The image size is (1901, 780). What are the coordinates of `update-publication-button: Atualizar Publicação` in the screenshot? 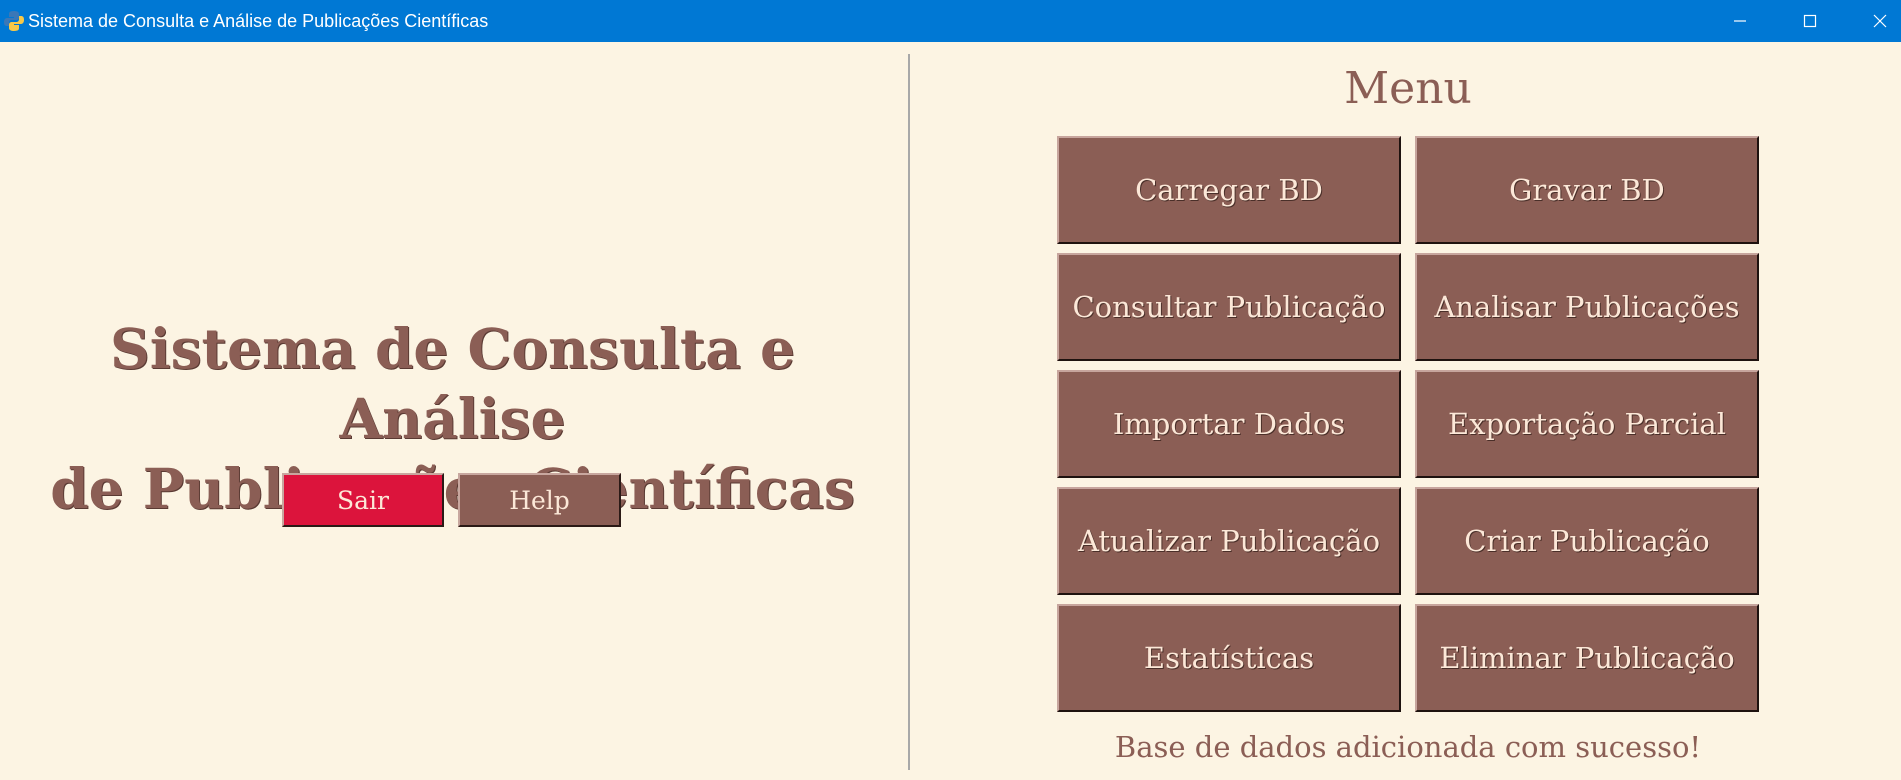 It's located at (1229, 541).